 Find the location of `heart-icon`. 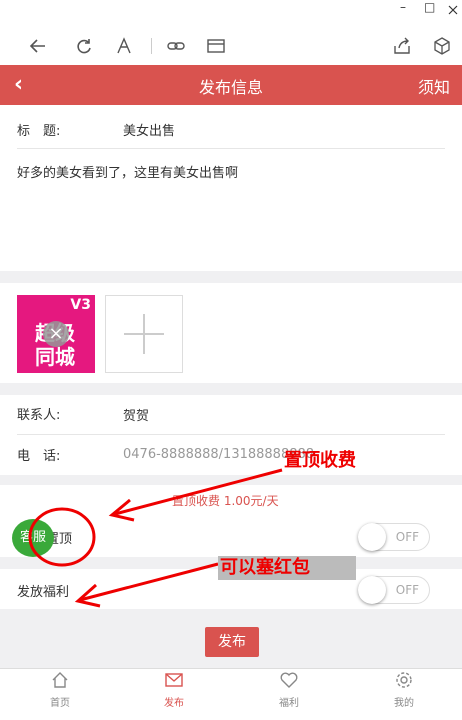

heart-icon is located at coordinates (289, 681).